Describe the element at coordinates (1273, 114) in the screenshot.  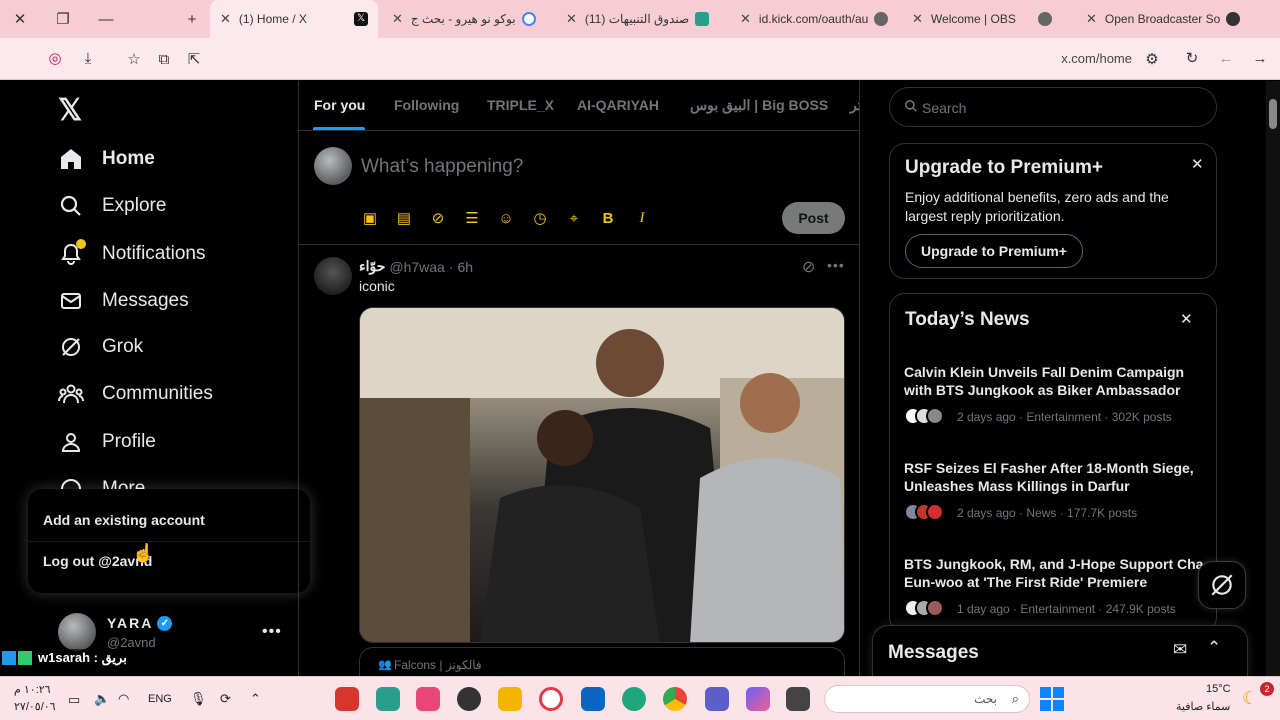
I see `scrollbar-thumb` at that location.